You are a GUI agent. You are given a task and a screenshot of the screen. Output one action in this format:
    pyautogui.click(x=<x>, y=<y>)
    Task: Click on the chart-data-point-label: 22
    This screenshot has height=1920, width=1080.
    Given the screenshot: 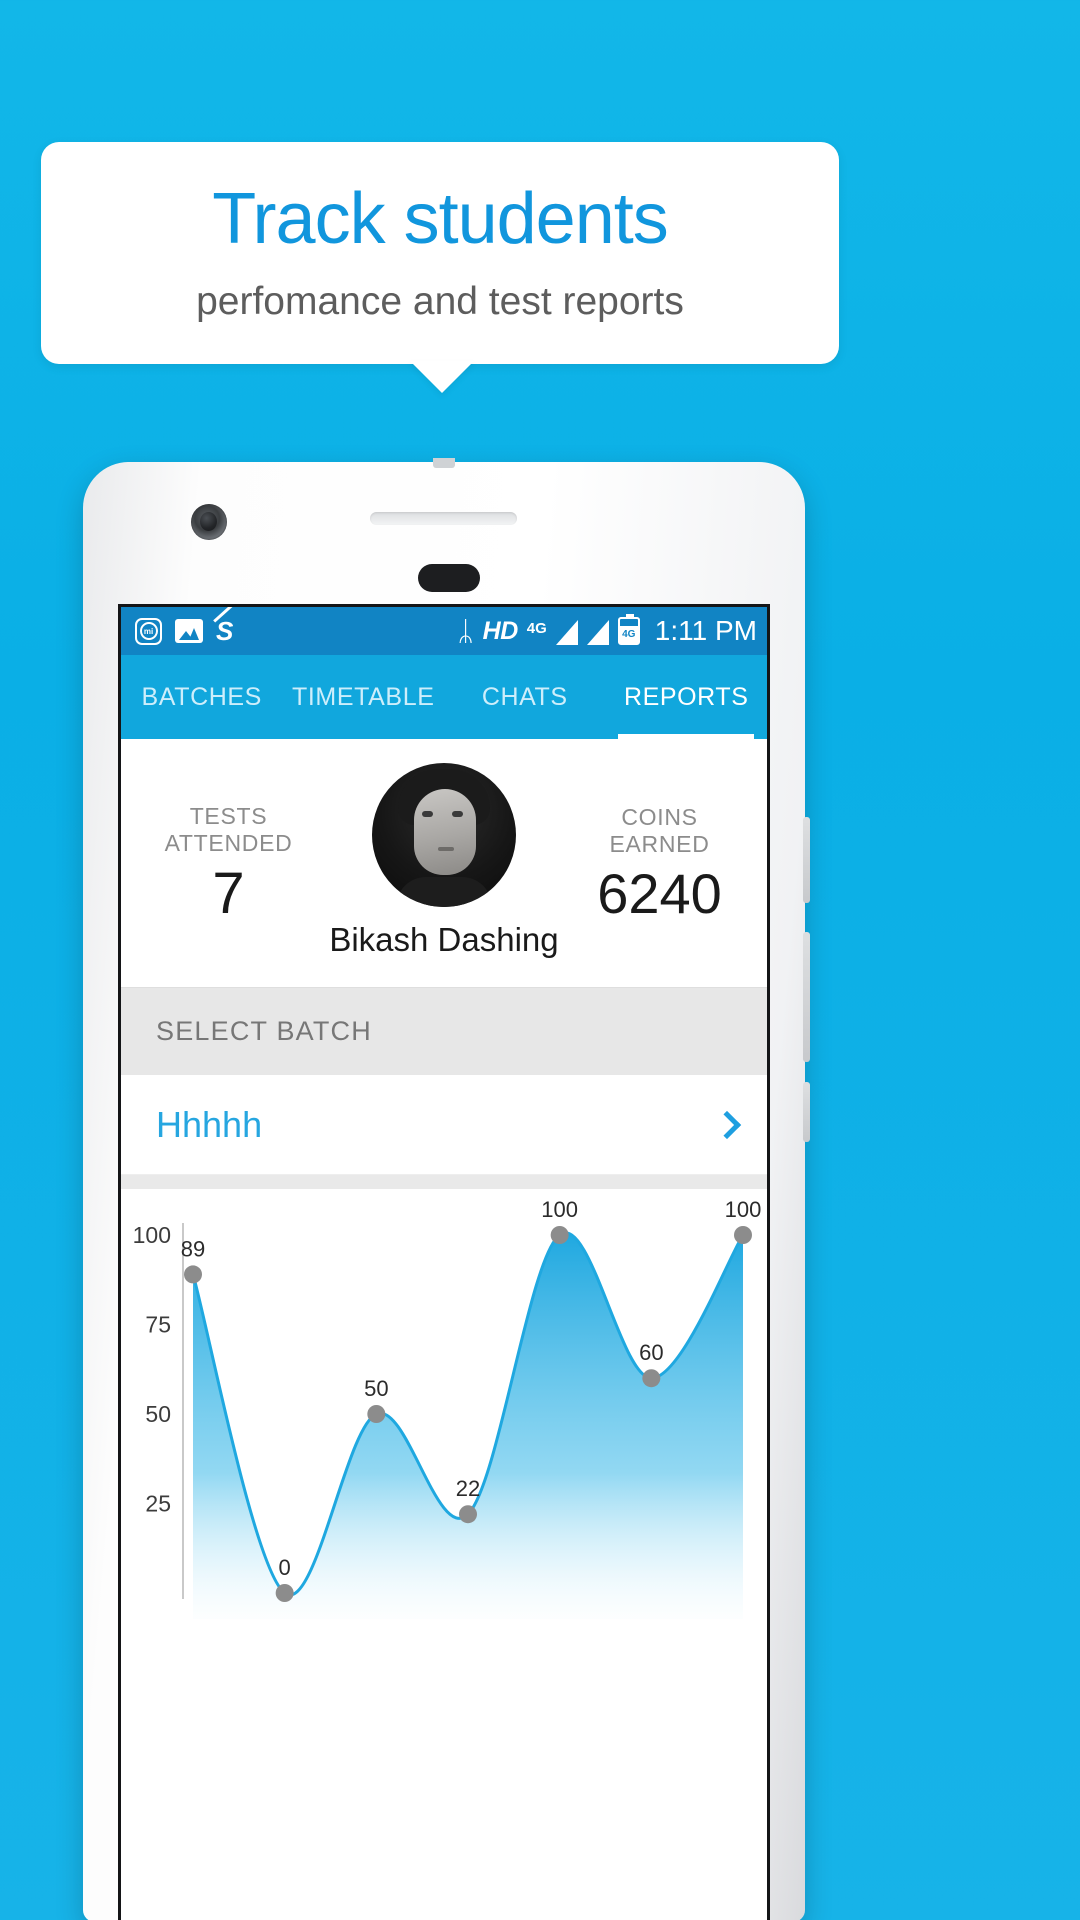 What is the action you would take?
    pyautogui.click(x=468, y=1488)
    